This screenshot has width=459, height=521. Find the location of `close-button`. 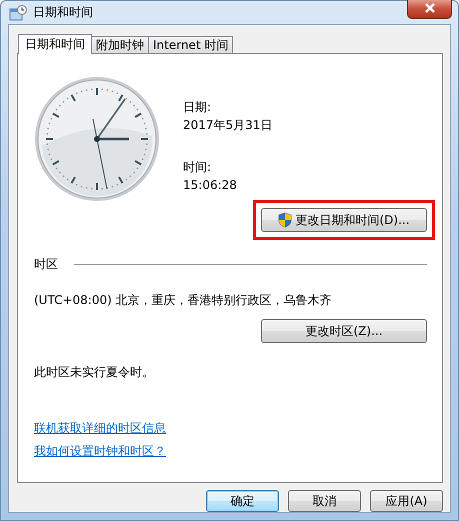

close-button is located at coordinates (429, 9).